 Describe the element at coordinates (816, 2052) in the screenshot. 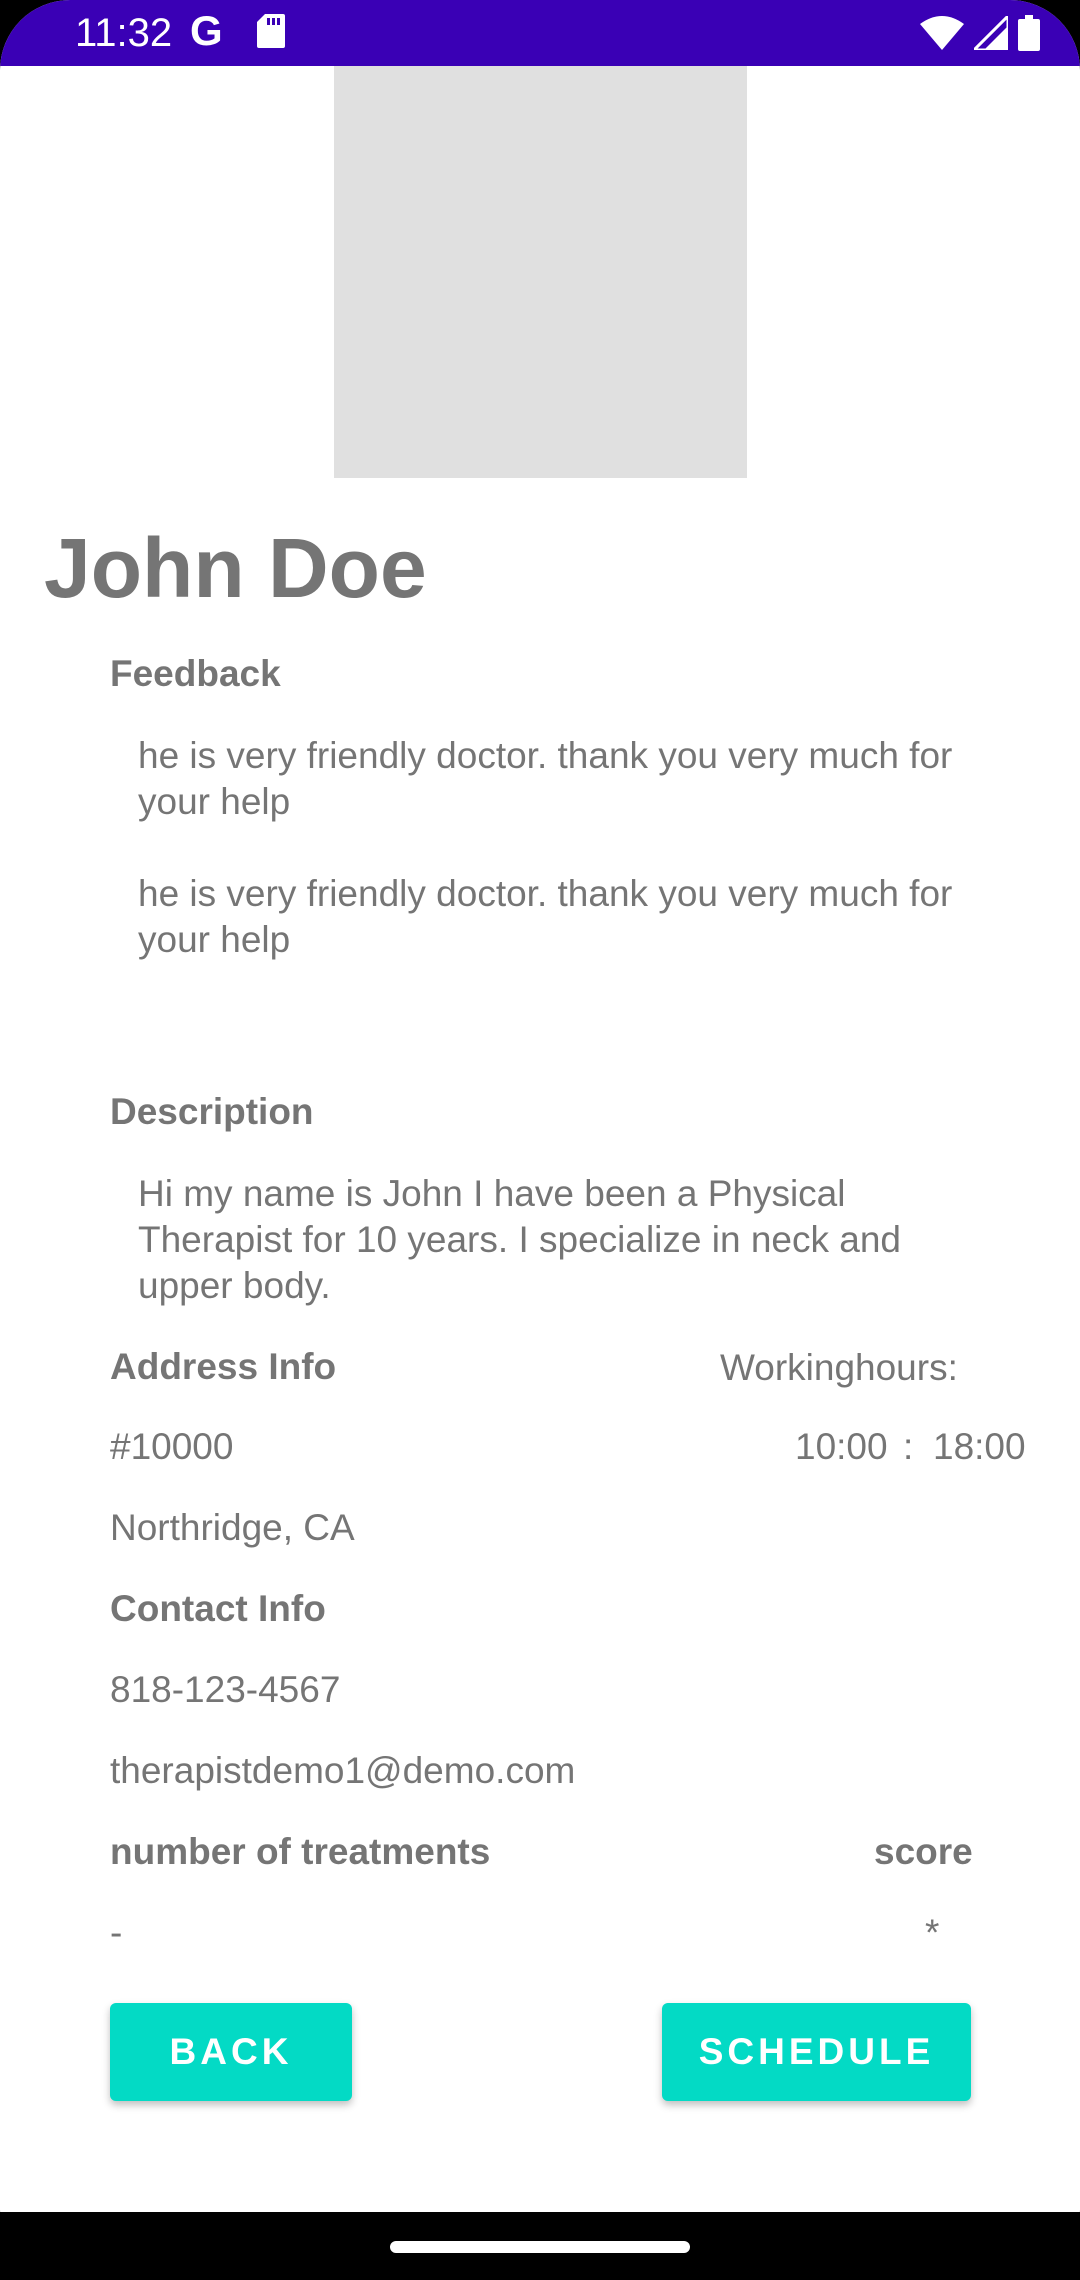

I see `schedule-button: SCHEDULE` at that location.